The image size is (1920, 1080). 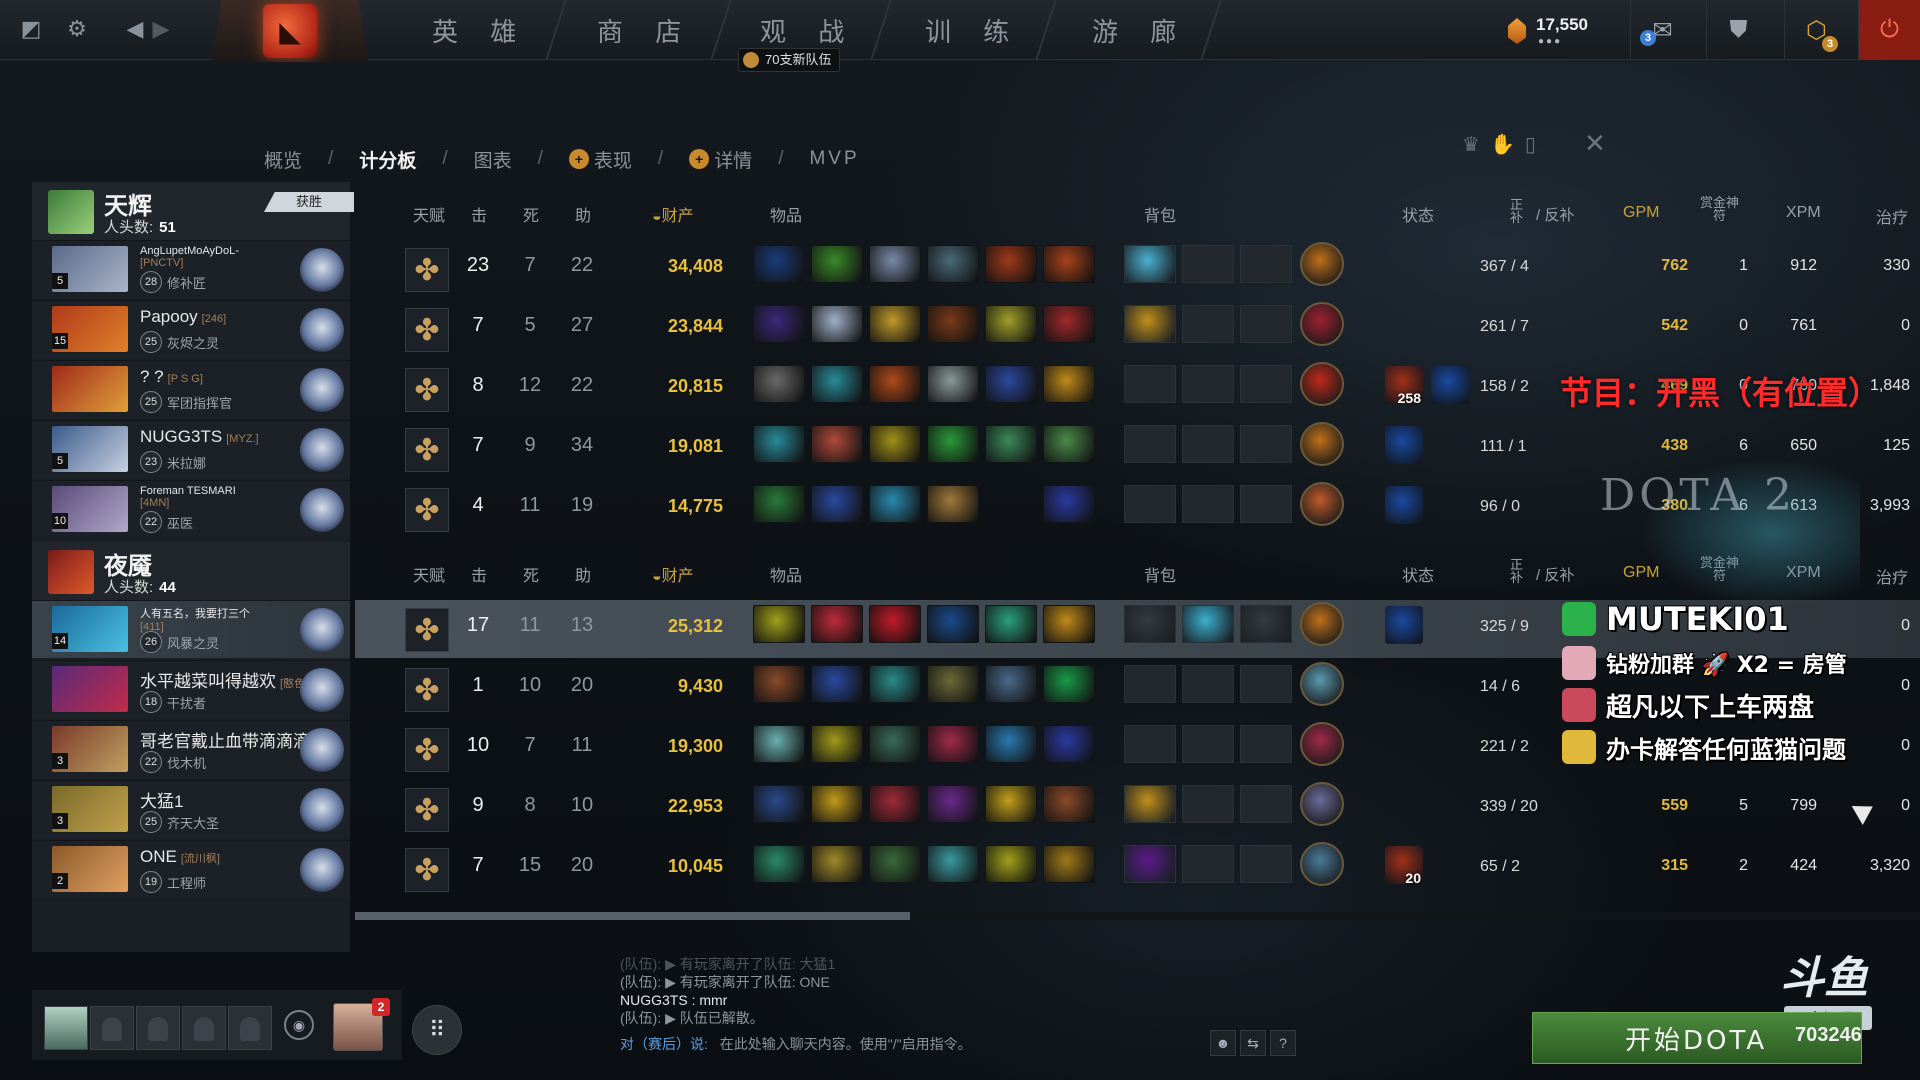 What do you see at coordinates (191, 389) in the screenshot?
I see `player-row: ? ? [P S G] 25 军团指挥官` at bounding box center [191, 389].